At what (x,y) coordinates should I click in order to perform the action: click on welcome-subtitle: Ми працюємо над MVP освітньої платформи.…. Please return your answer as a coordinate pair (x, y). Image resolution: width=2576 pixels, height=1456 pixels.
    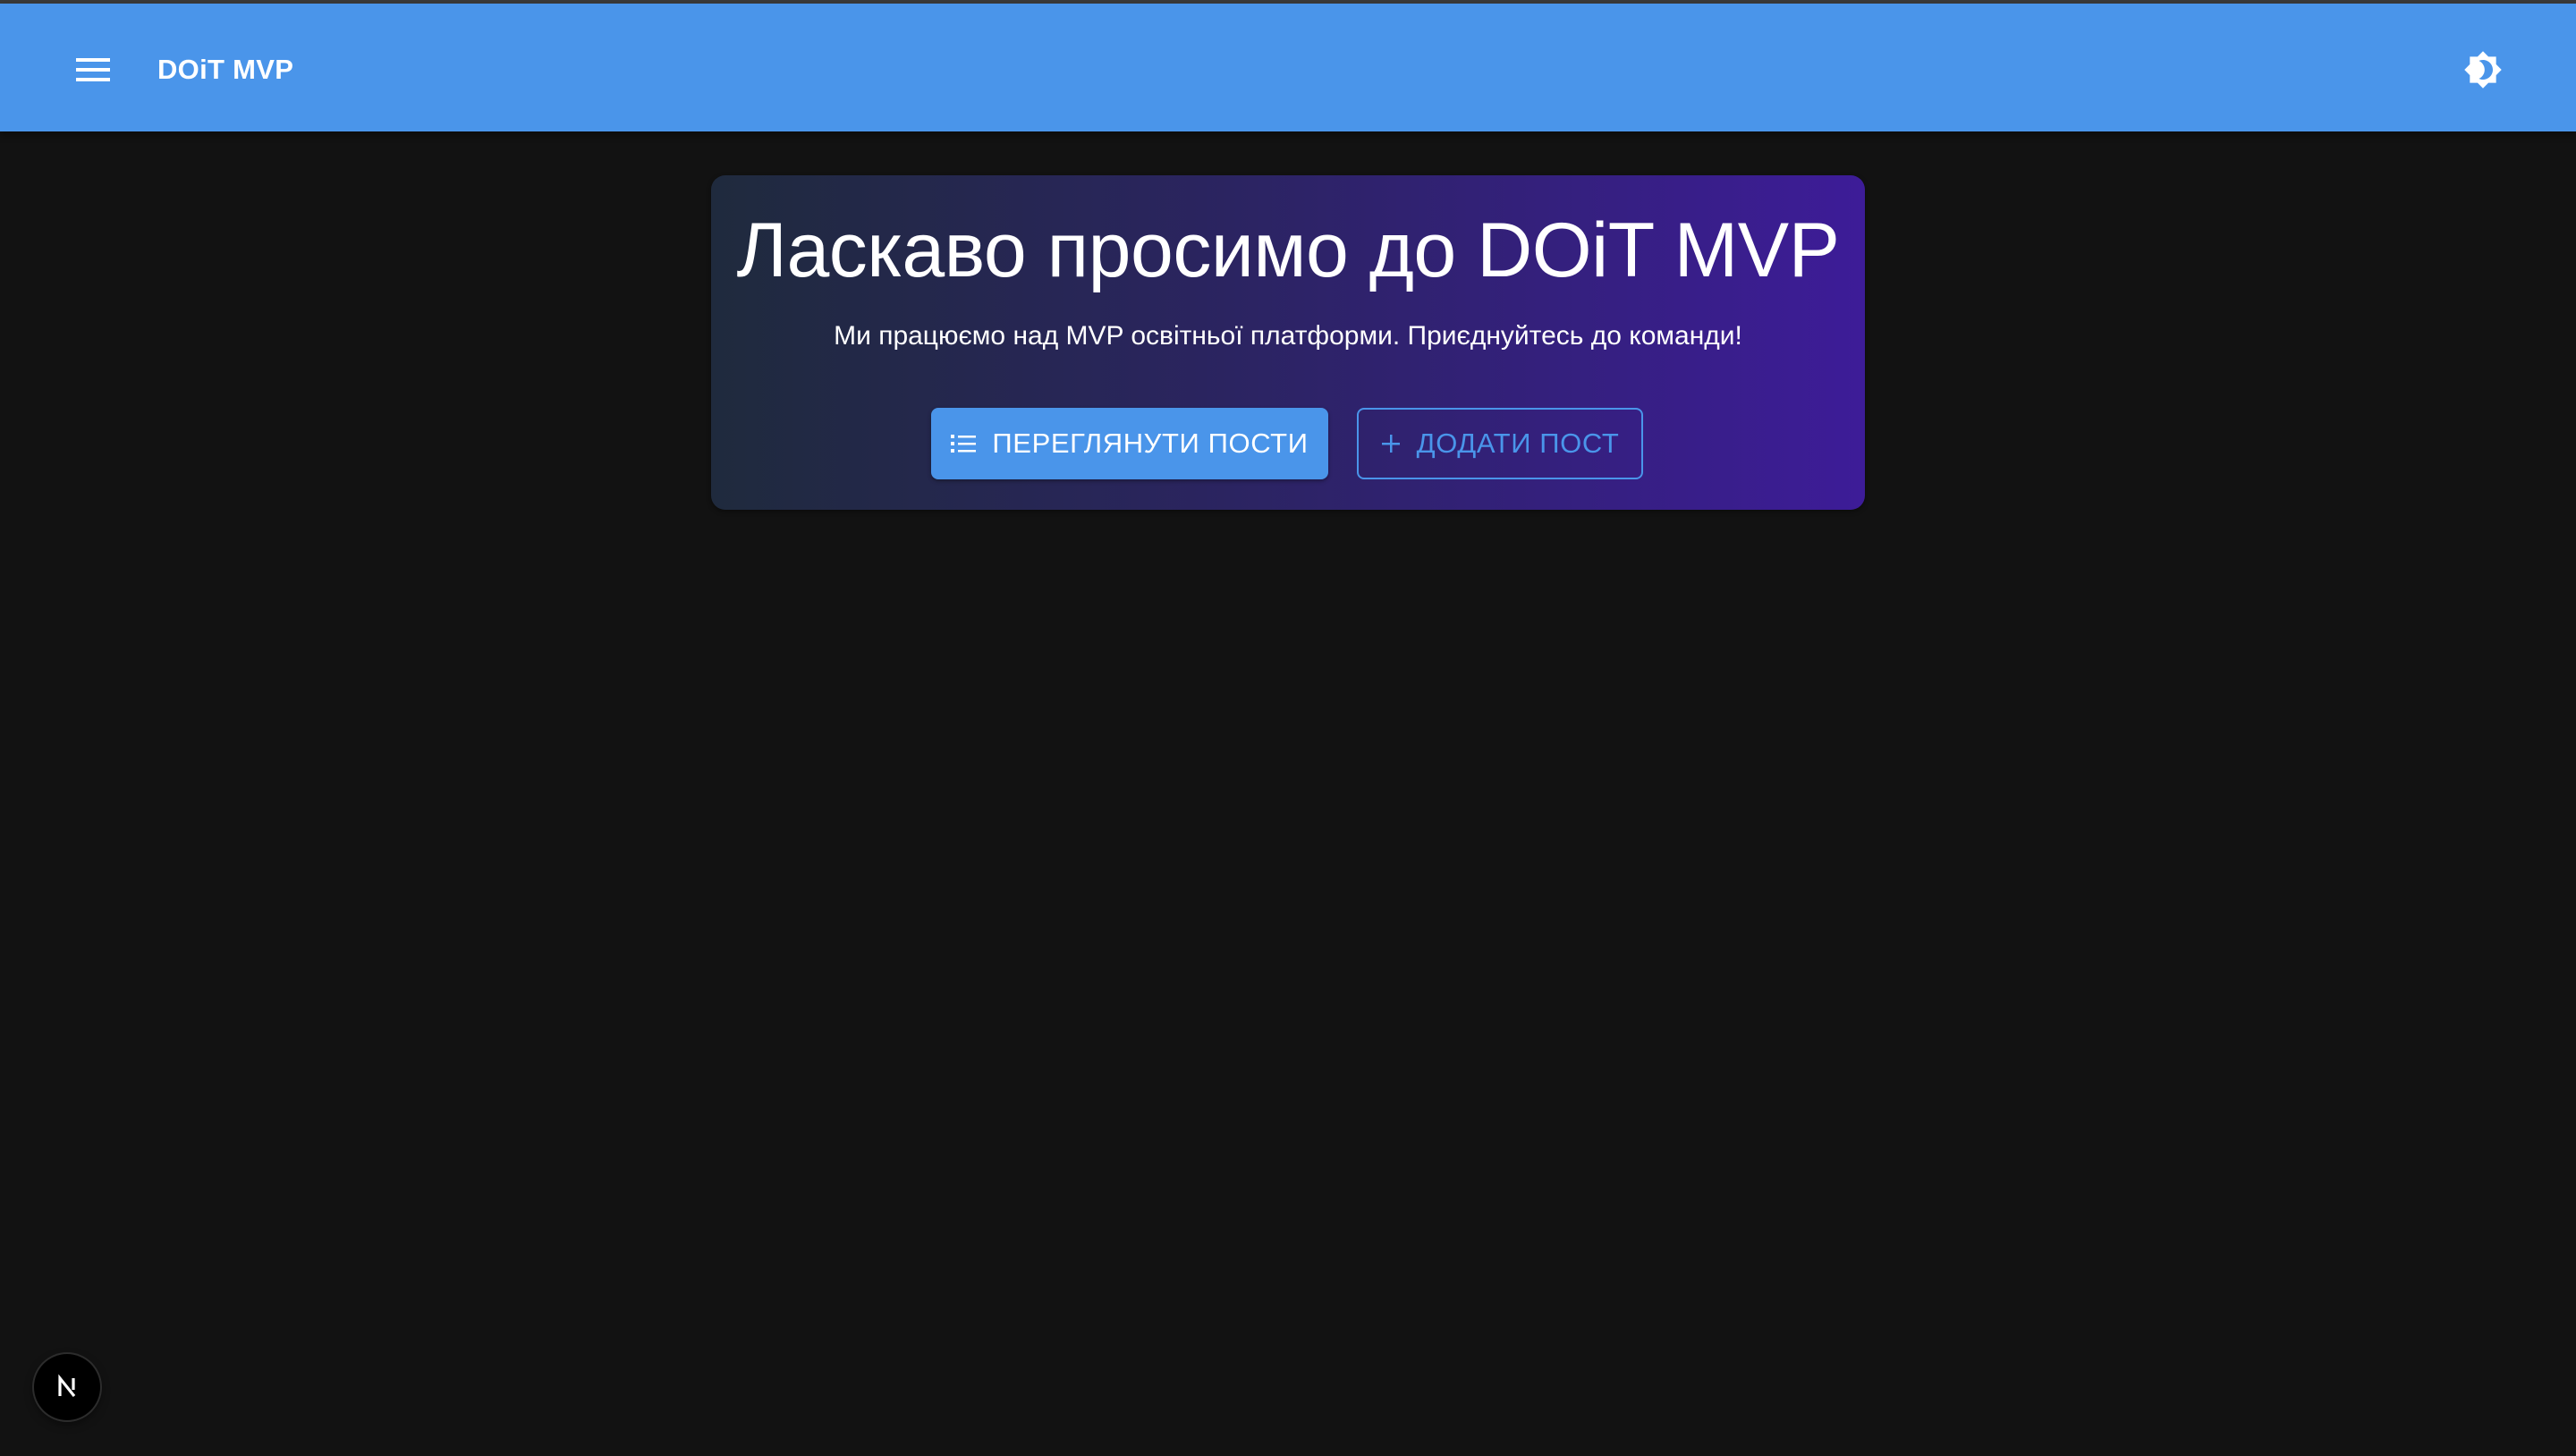
    Looking at the image, I should click on (1288, 336).